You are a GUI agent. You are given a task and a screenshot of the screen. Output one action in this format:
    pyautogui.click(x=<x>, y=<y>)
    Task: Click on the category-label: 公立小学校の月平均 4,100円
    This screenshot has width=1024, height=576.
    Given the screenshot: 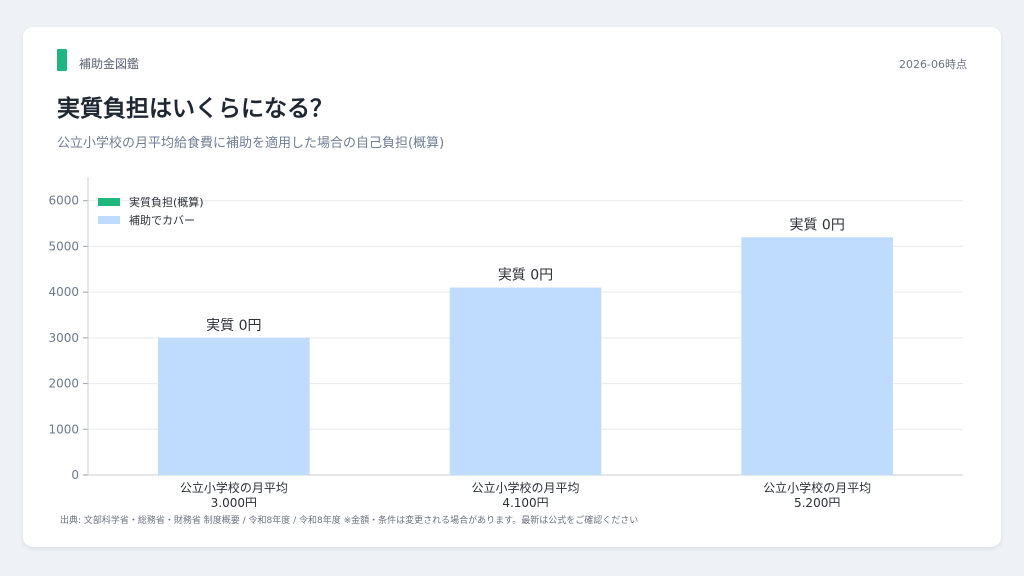 What is the action you would take?
    pyautogui.click(x=525, y=493)
    